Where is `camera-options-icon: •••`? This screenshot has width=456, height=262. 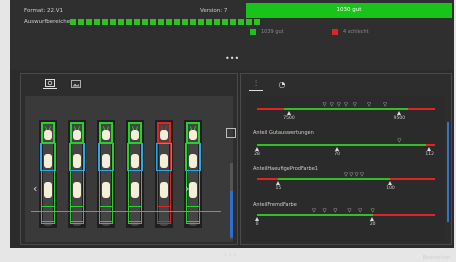
camera-options-icon: ••• is located at coordinates (230, 255).